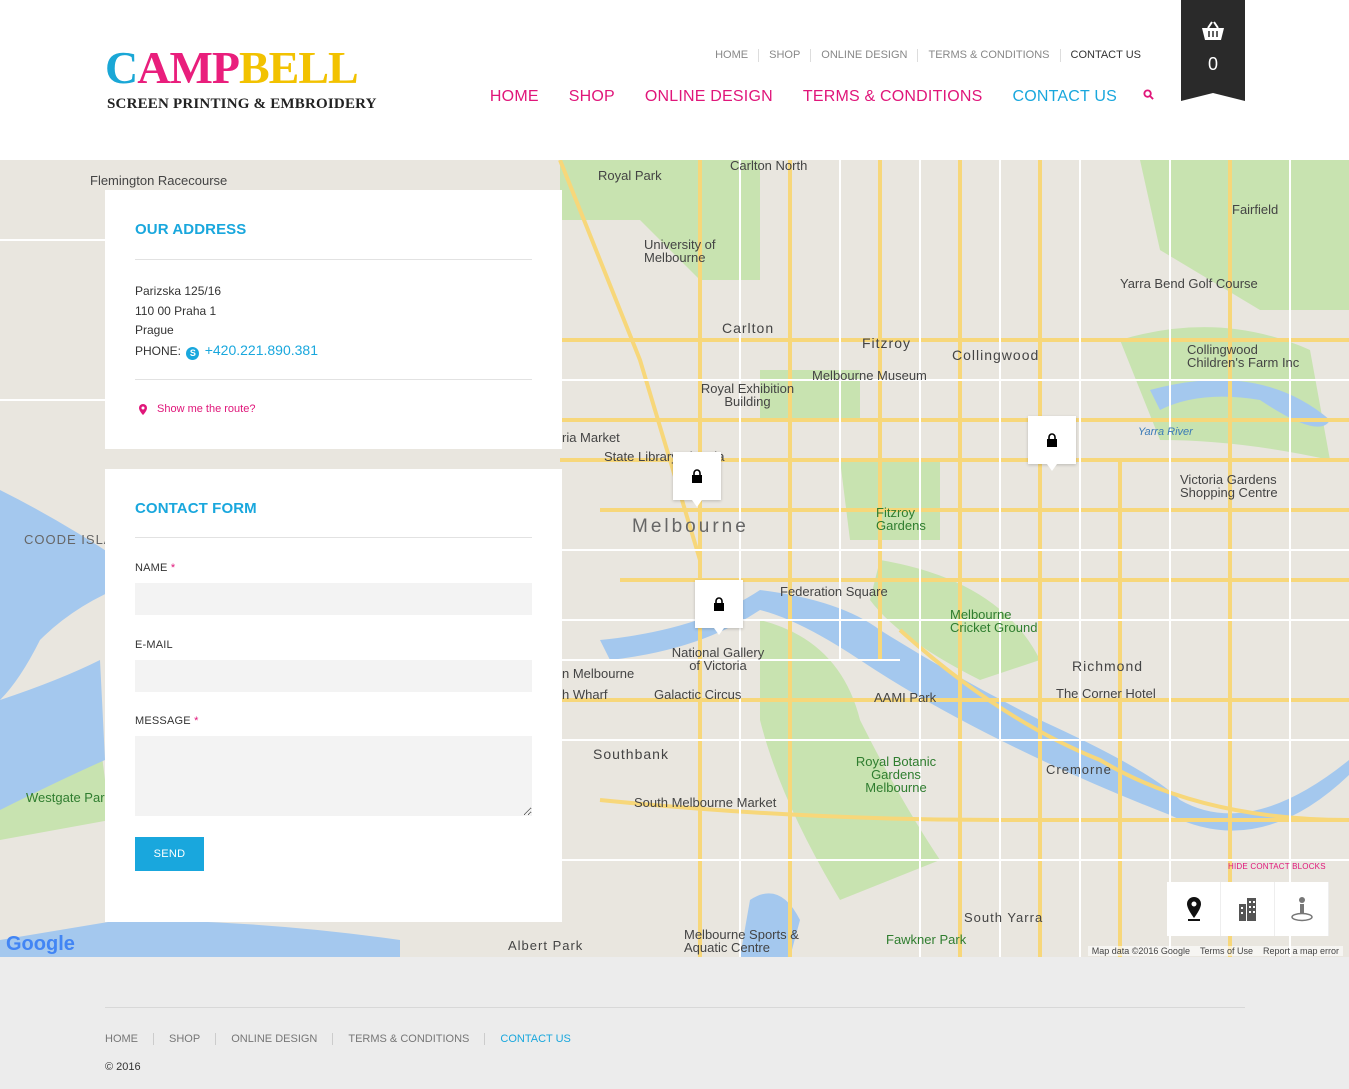  What do you see at coordinates (178, 291) in the screenshot?
I see `address-line: Parizska 125/16` at bounding box center [178, 291].